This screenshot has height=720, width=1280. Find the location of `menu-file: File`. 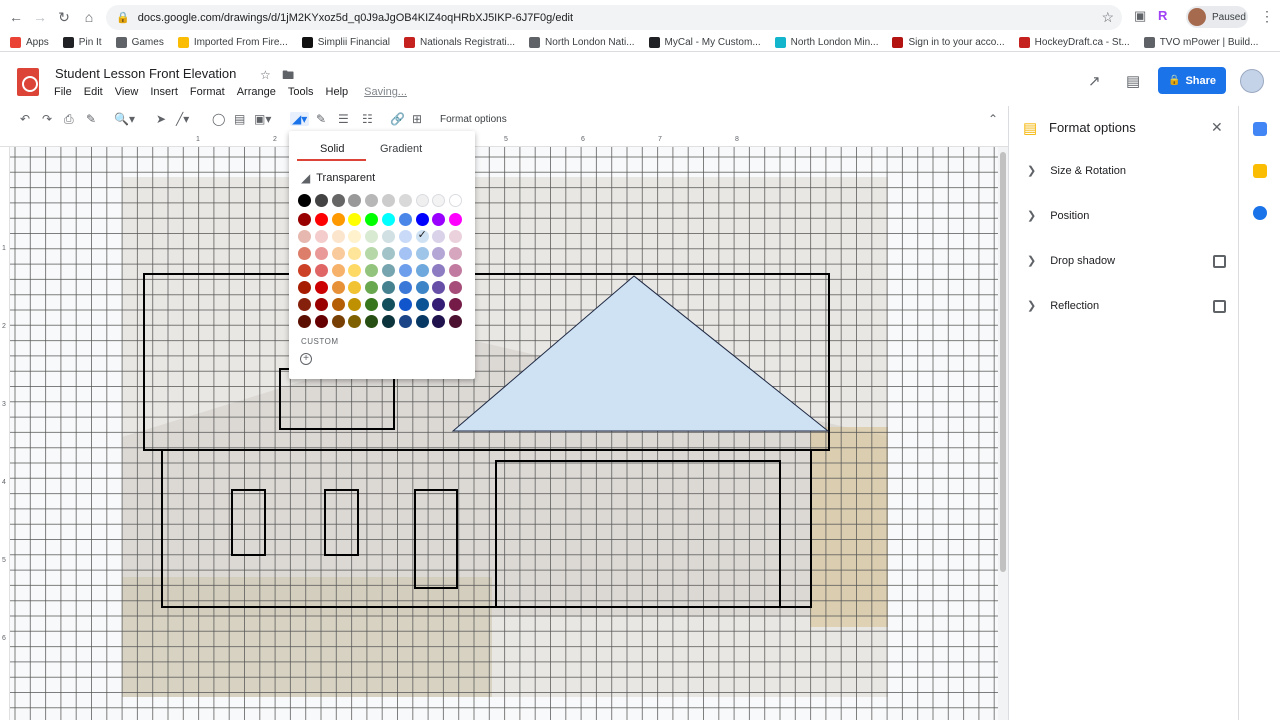

menu-file: File is located at coordinates (63, 92).